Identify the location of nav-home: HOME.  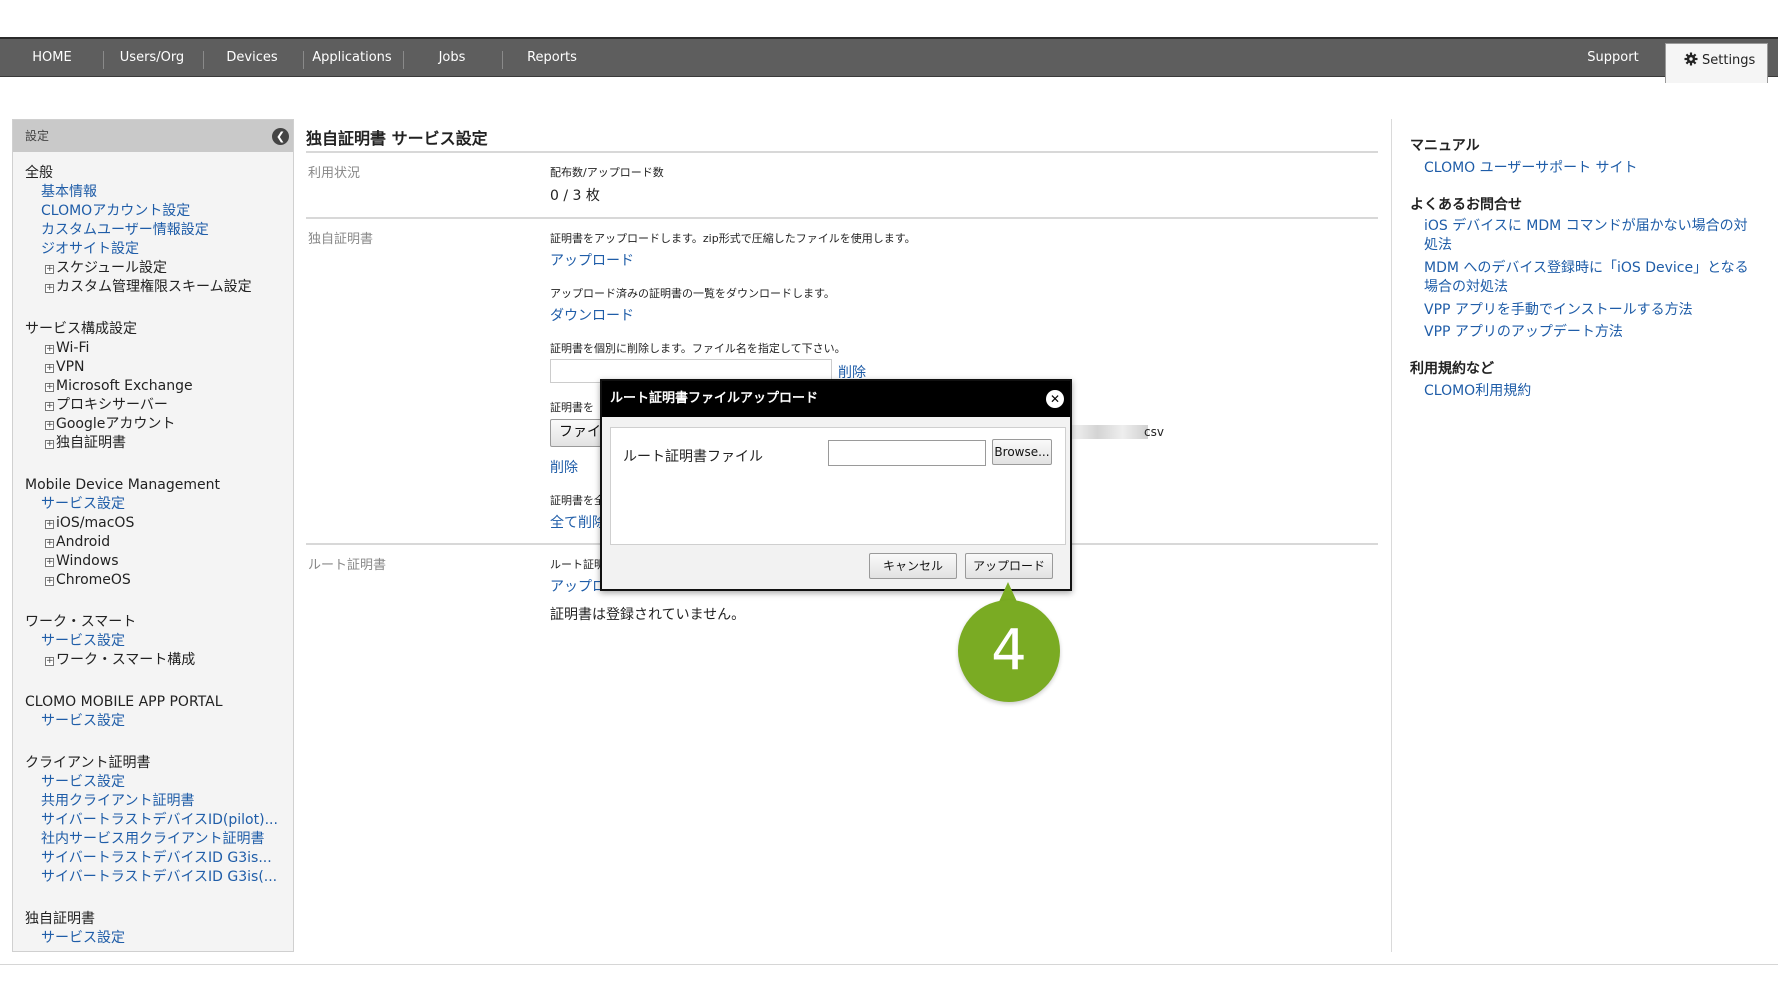
(52, 58).